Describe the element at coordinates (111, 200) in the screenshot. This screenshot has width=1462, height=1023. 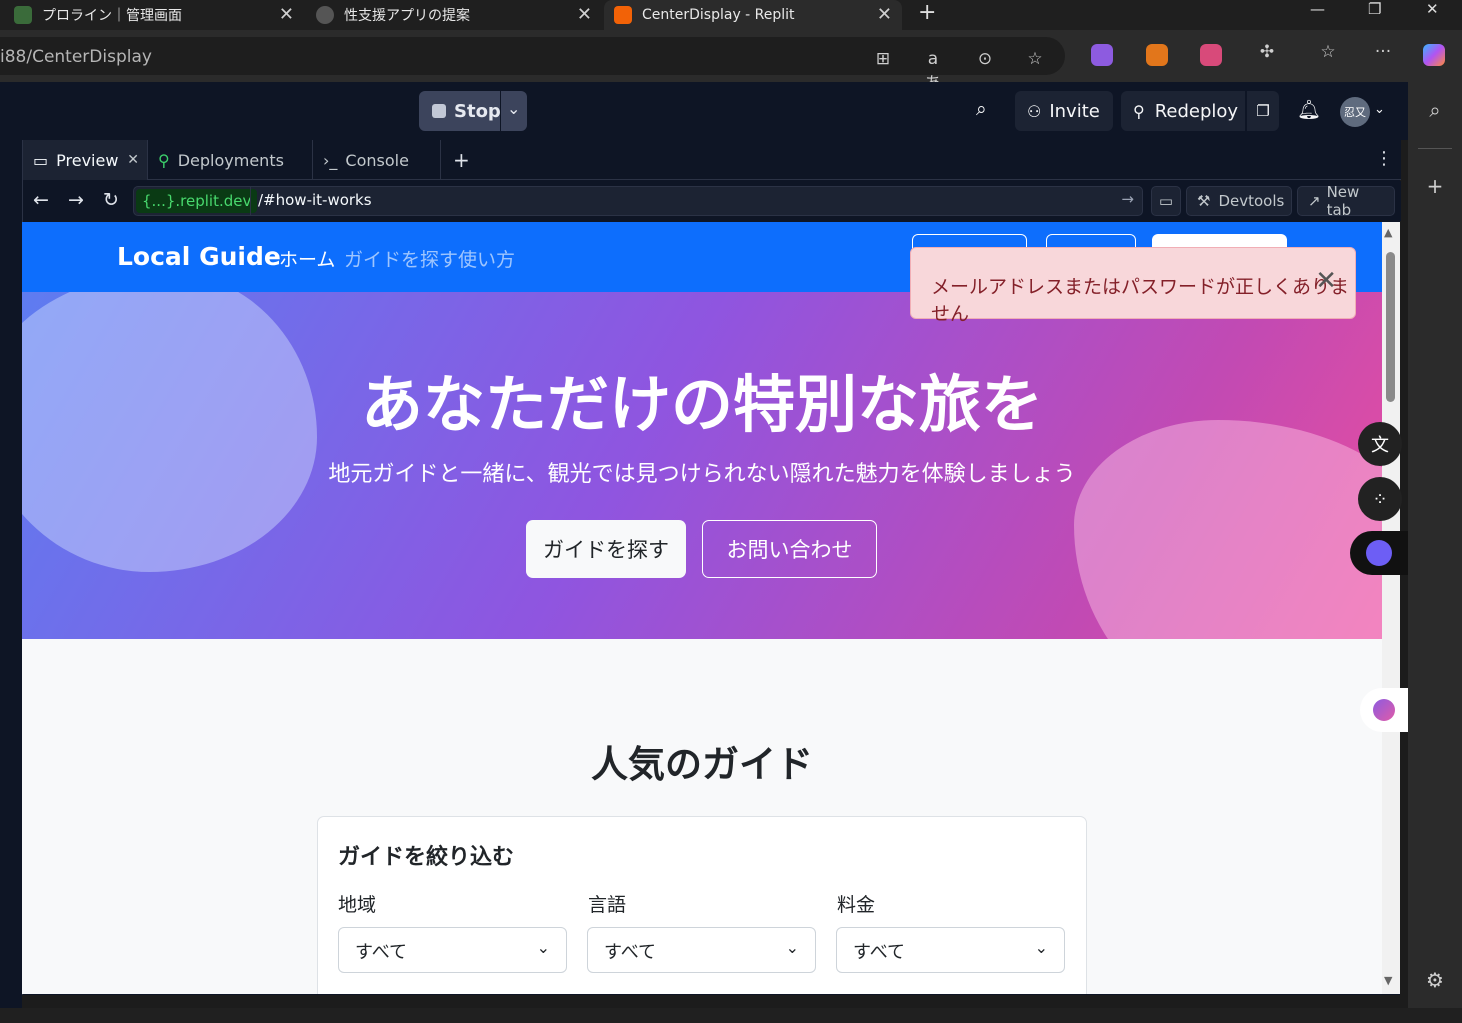
I see `reload-icon: ↻` at that location.